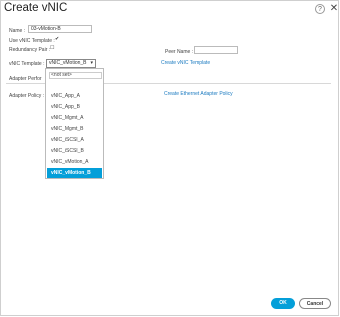 Image resolution: width=340 pixels, height=317 pixels. I want to click on use-vnic-template-label: Use vNIC Template :, so click(32, 41).